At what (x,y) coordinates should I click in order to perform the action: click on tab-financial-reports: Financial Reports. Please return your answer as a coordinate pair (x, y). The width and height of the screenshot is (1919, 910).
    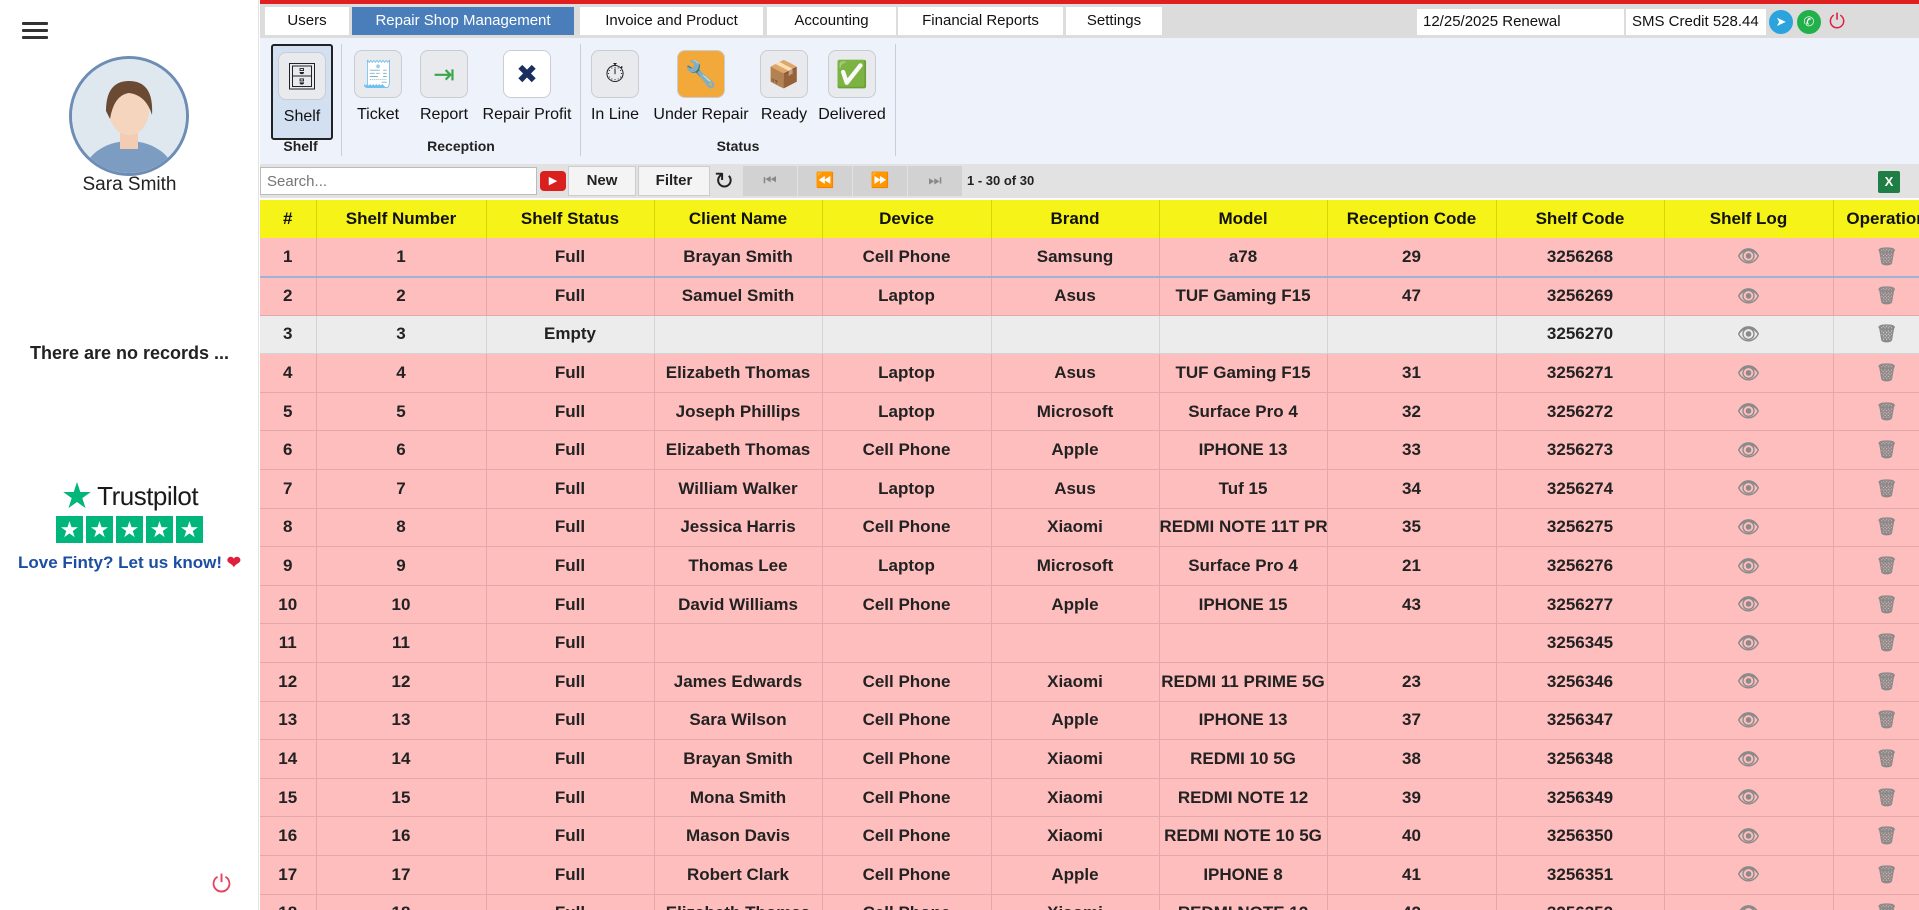
    Looking at the image, I should click on (980, 21).